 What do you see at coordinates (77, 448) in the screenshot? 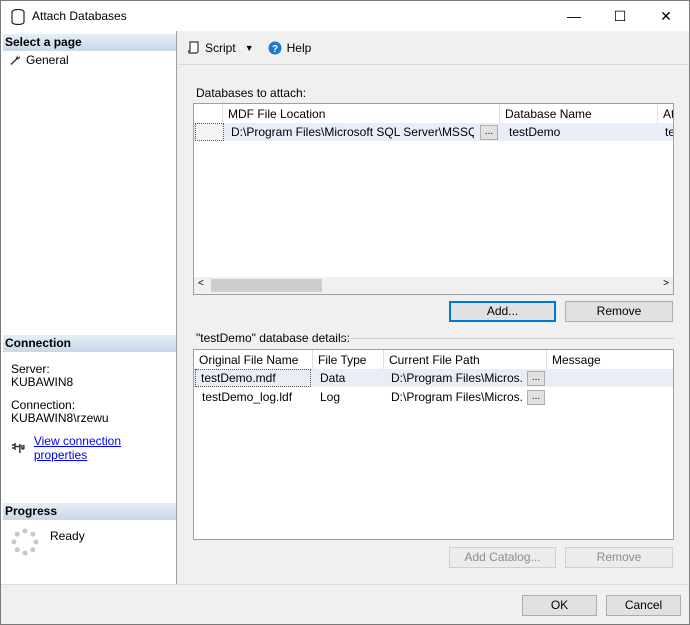
I see `view-connection-link-text: View connection properties` at bounding box center [77, 448].